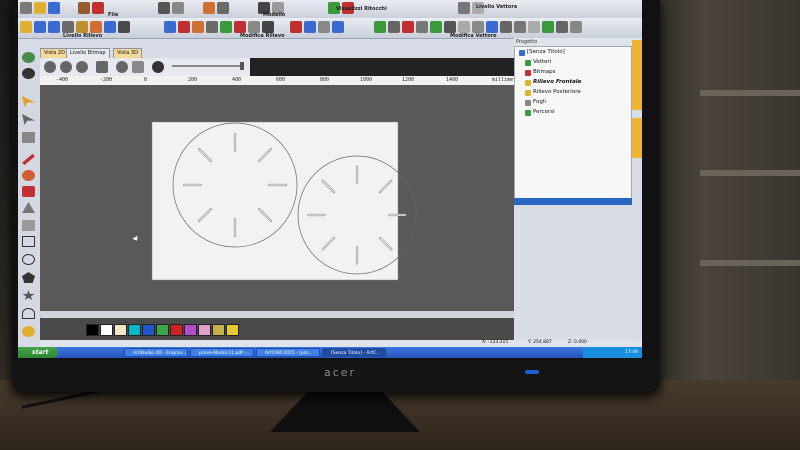 The width and height of the screenshot is (800, 450). Describe the element at coordinates (38, 352) in the screenshot. I see `start-button: start` at that location.